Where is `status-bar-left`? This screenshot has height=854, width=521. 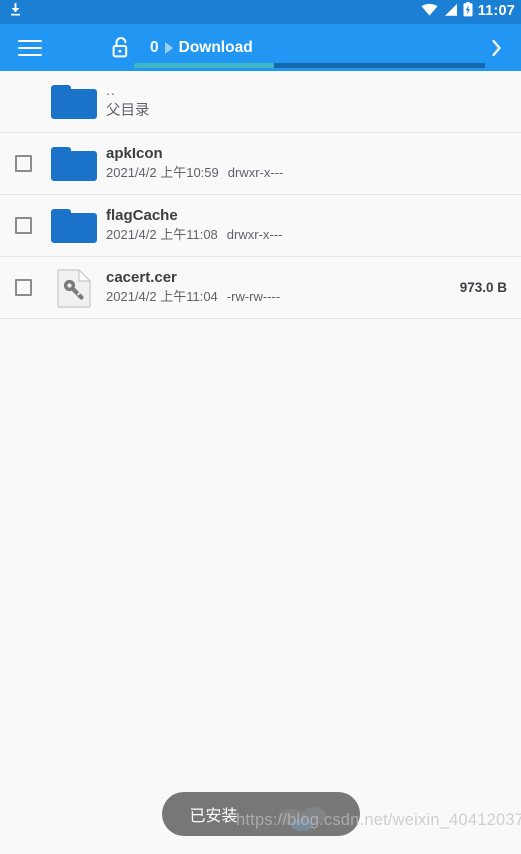
status-bar-left is located at coordinates (15, 12).